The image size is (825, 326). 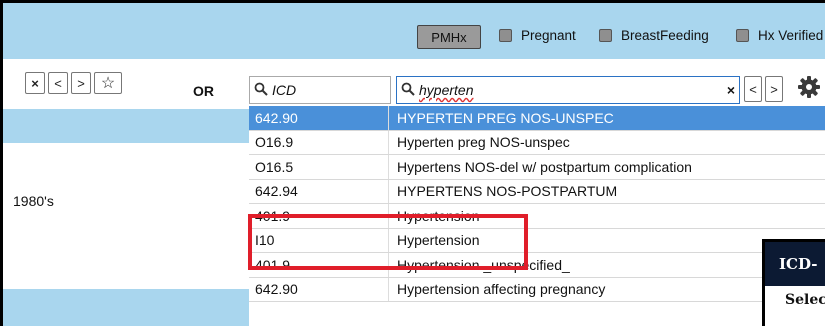 What do you see at coordinates (731, 90) in the screenshot?
I see `clear-search-icon: ×` at bounding box center [731, 90].